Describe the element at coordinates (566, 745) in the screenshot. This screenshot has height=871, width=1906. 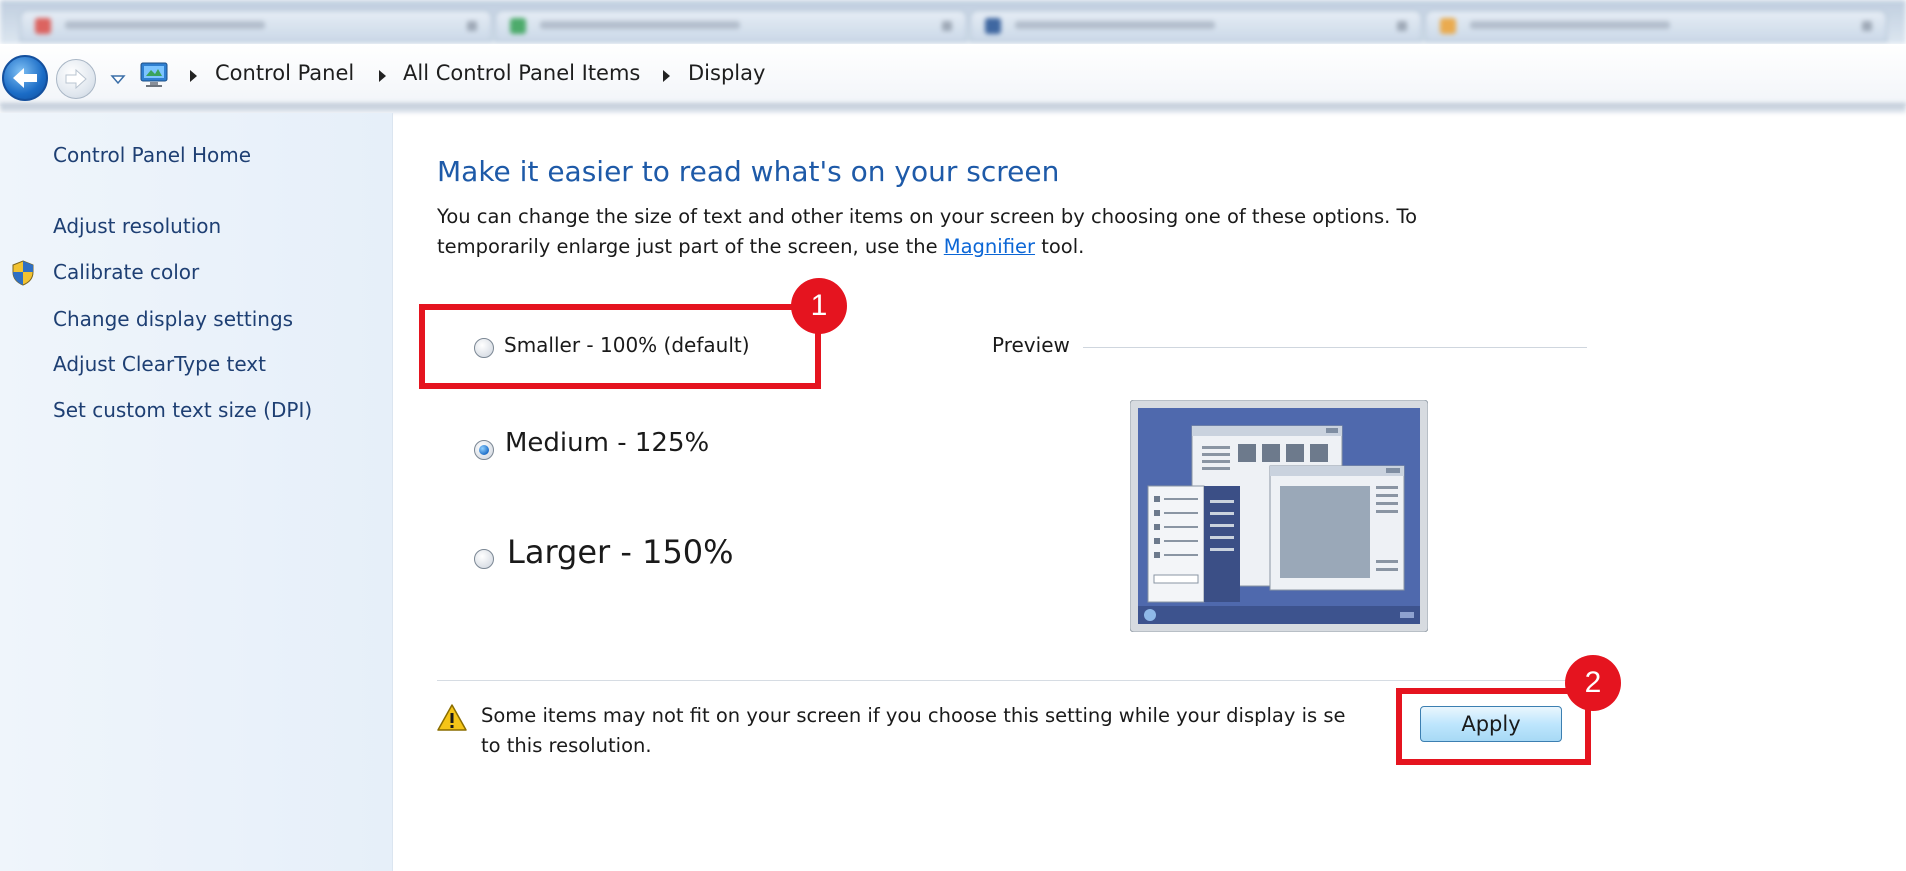
I see `warning-text-line-2: to this resolution.` at that location.